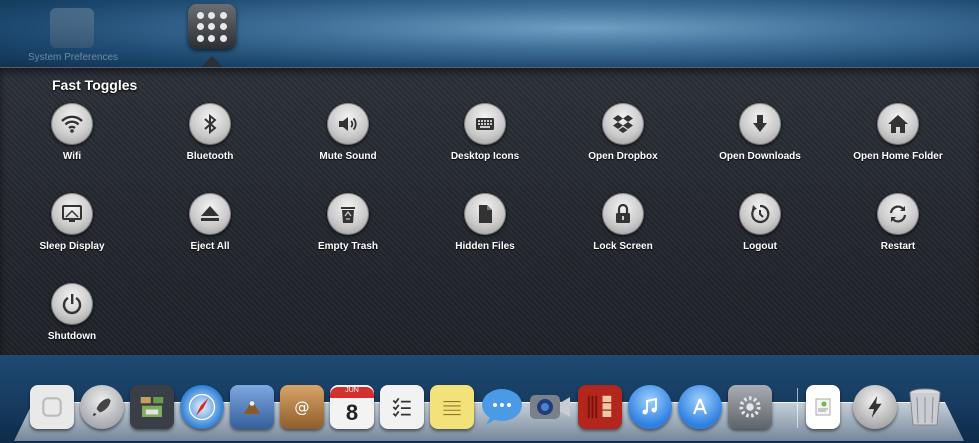  Describe the element at coordinates (72, 28) in the screenshot. I see `system-preferences-desktop-icon` at that location.